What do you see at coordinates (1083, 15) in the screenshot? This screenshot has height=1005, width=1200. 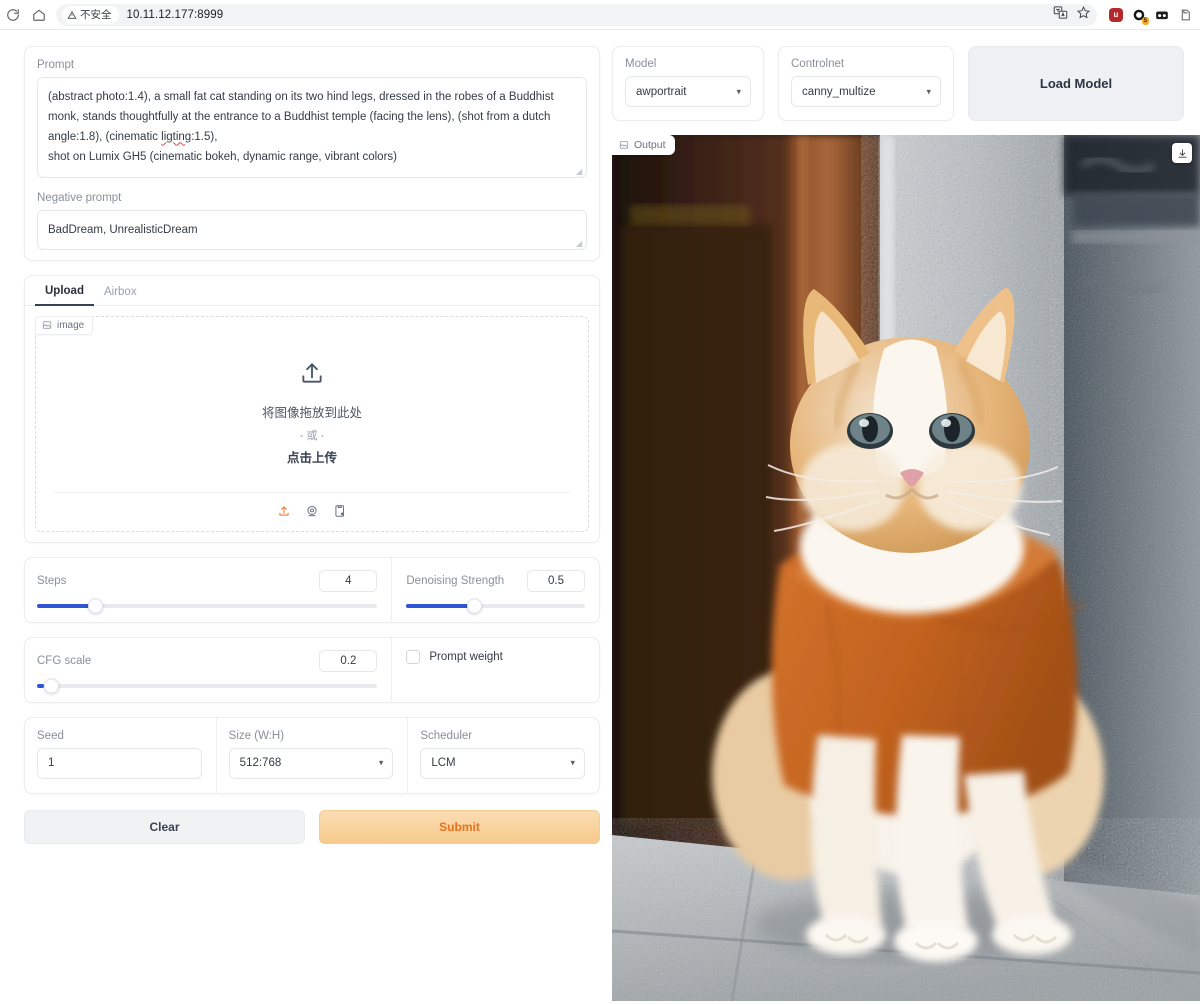 I see `star-icon` at bounding box center [1083, 15].